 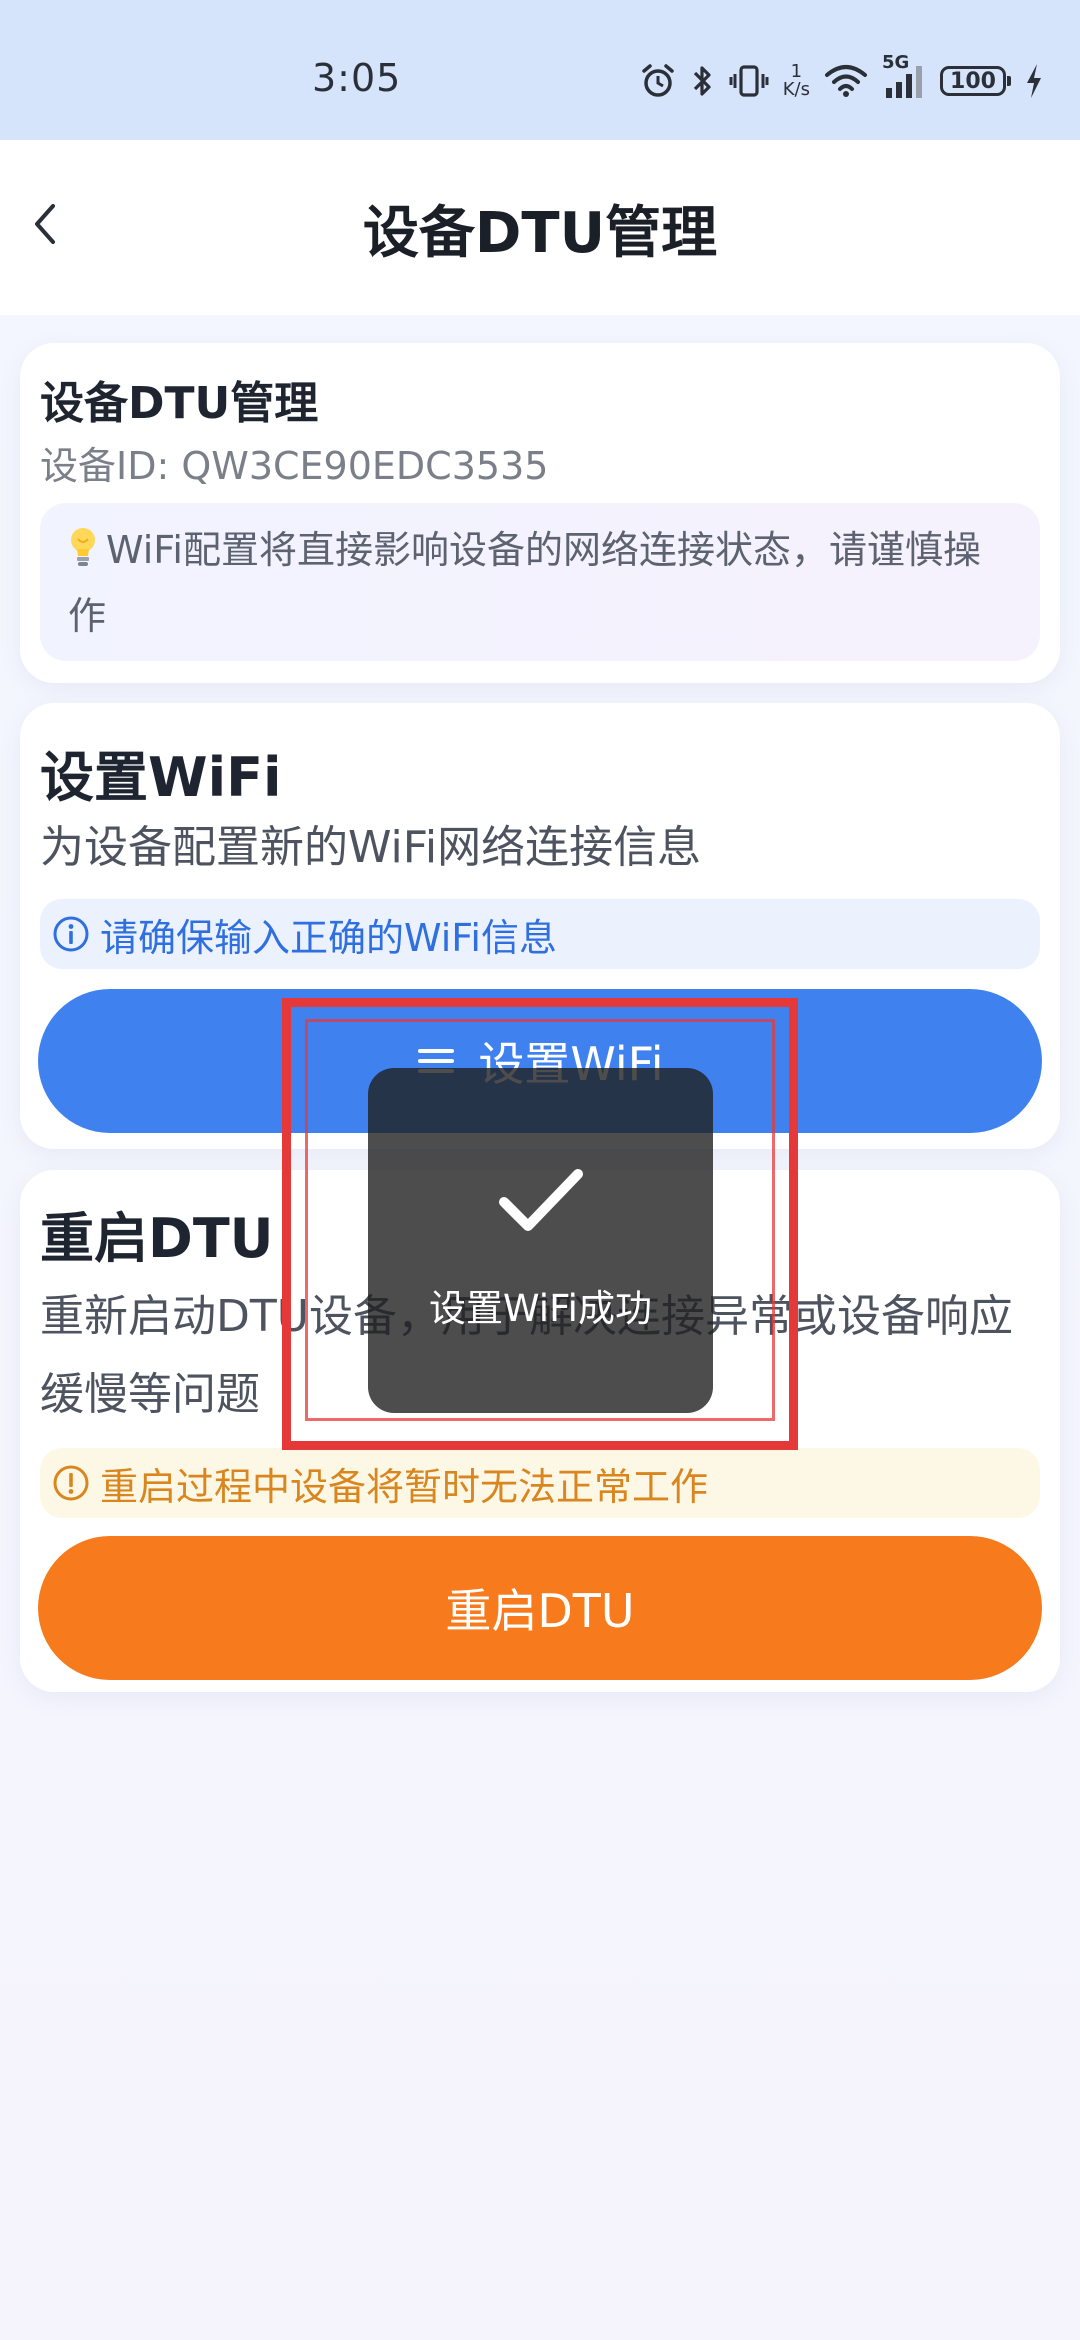 What do you see at coordinates (749, 81) in the screenshot?
I see `vibrate-icon` at bounding box center [749, 81].